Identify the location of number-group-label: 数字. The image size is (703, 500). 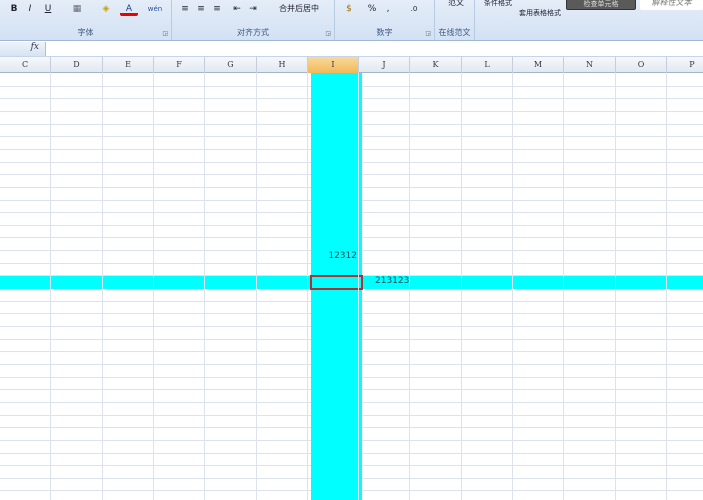
(384, 32).